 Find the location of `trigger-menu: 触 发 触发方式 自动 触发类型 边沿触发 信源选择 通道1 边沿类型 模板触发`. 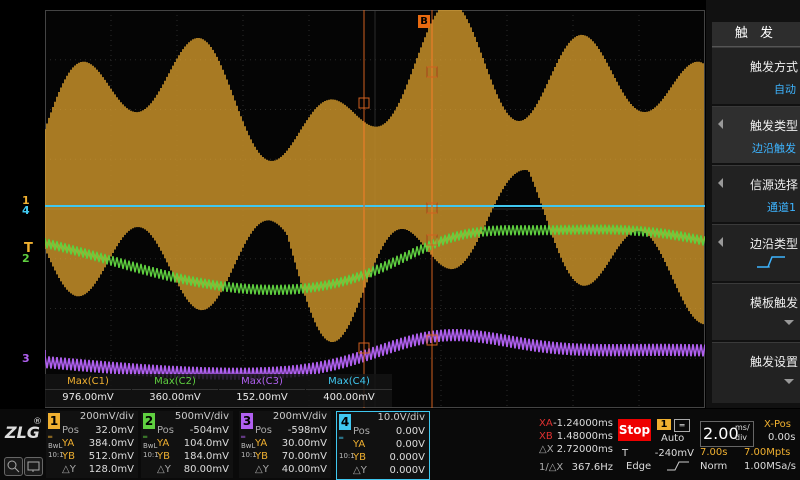

trigger-menu: 触 发 触发方式 自动 触发类型 边沿触发 信源选择 通道1 边沿类型 模板触发 is located at coordinates (753, 204).